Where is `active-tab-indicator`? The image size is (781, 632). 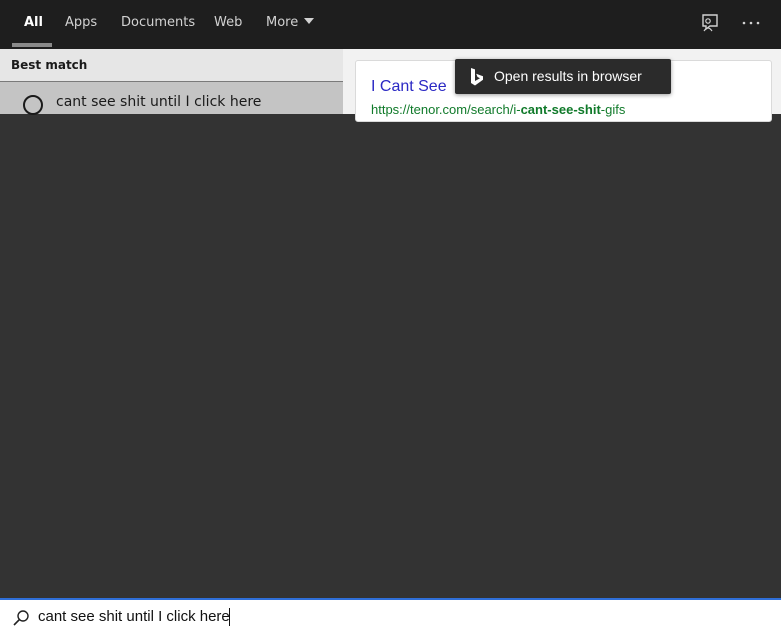
active-tab-indicator is located at coordinates (32, 45).